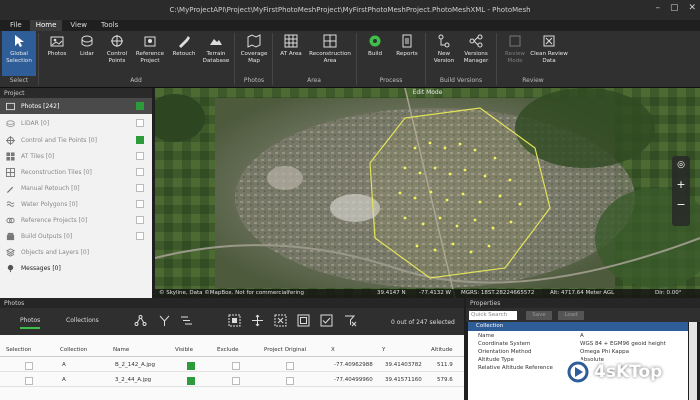 The image size is (700, 400). Describe the element at coordinates (121, 350) in the screenshot. I see `col-name: Name` at that location.